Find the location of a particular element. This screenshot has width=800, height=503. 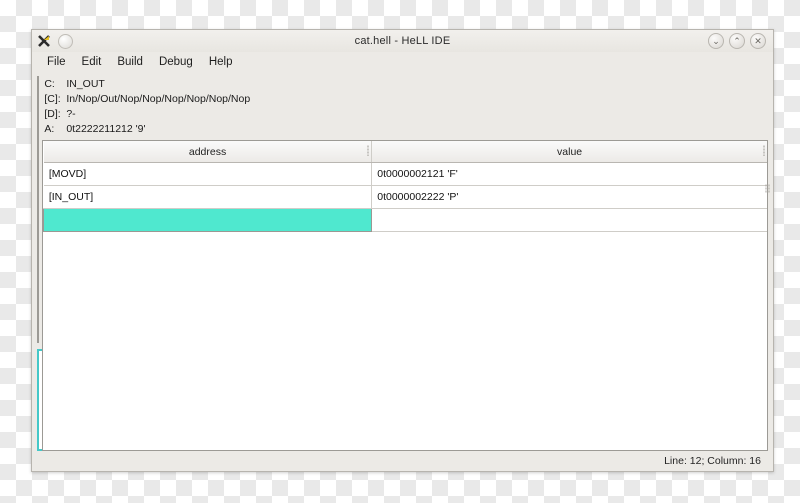

register-key: A: is located at coordinates (49, 129).